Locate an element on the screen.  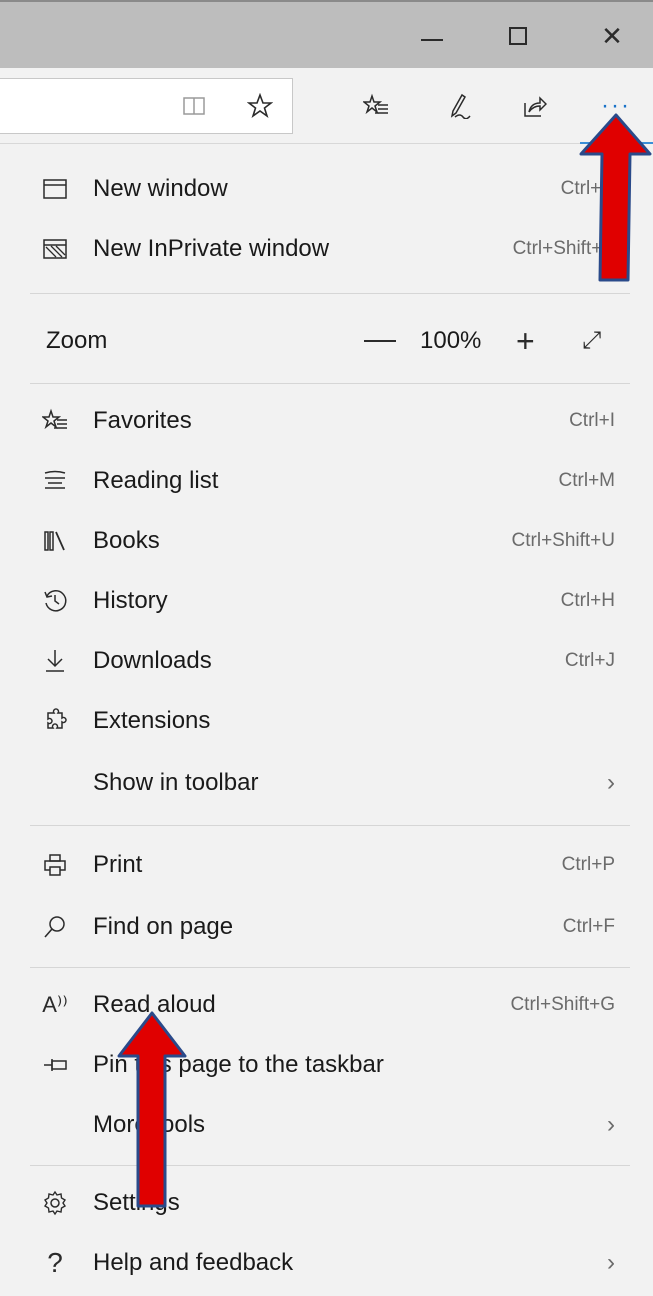
menu-item-label: Downloads is located at coordinates (152, 660).